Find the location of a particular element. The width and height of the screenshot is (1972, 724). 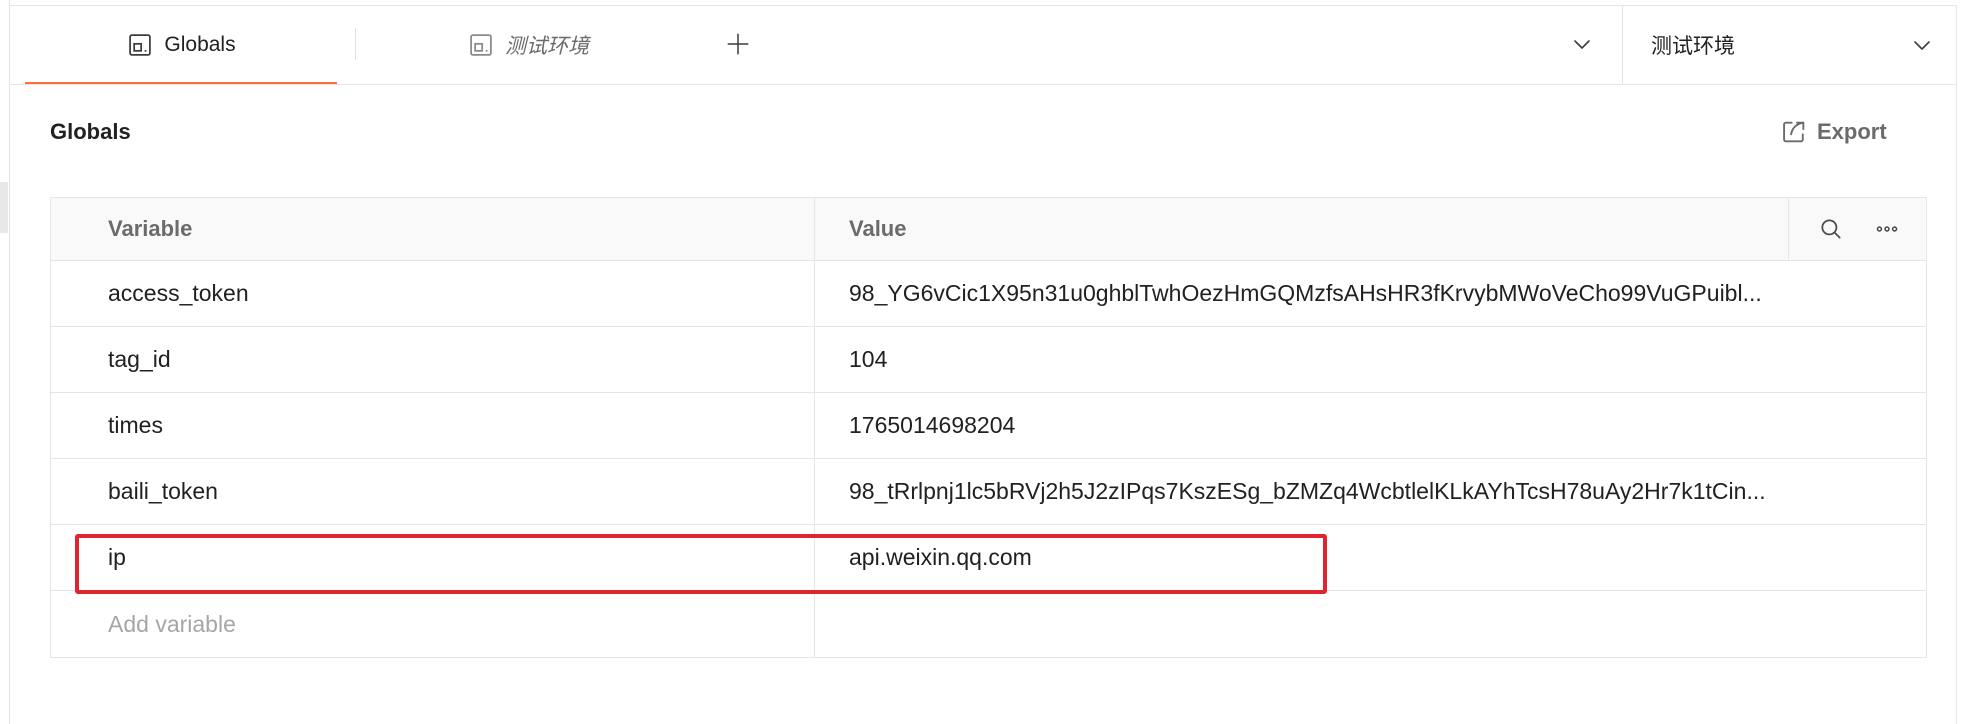

tabs-overflow-dropdown is located at coordinates (1582, 44).